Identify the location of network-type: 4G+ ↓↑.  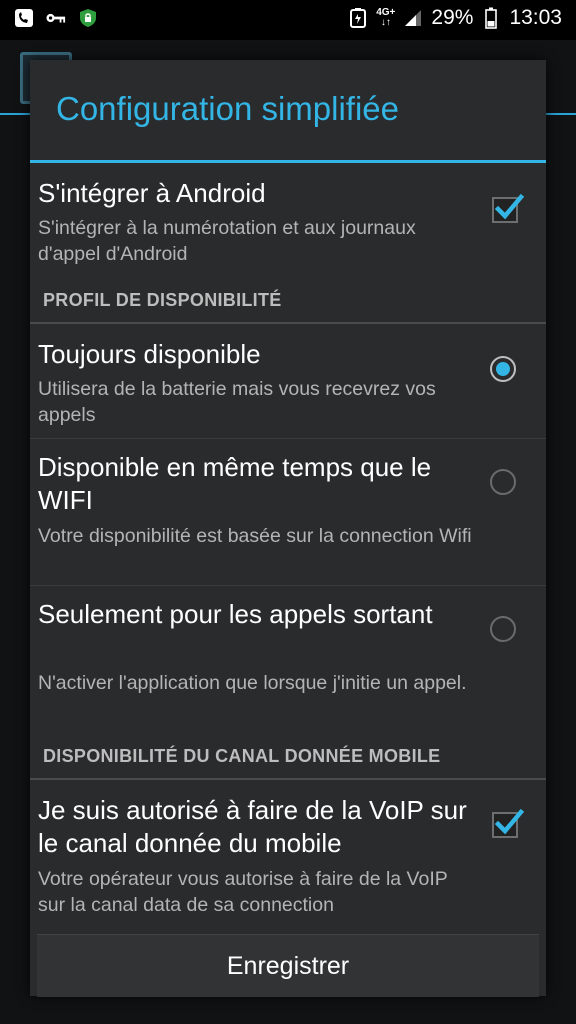
(385, 18).